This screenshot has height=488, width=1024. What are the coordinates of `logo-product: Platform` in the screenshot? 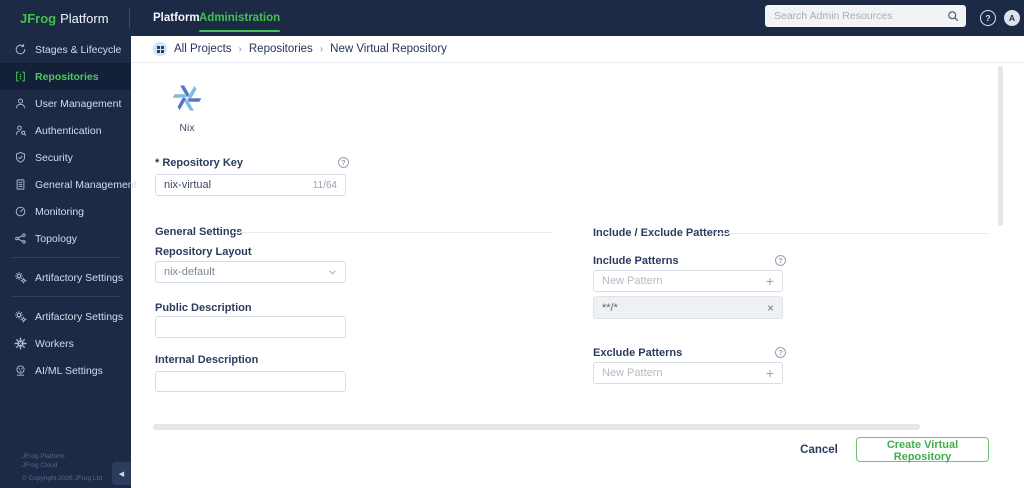 It's located at (84, 18).